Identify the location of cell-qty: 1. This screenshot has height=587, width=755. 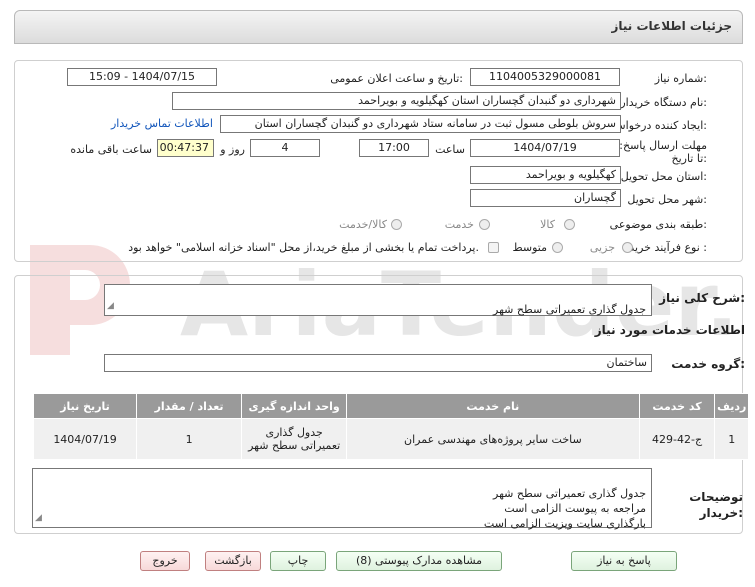
(189, 439).